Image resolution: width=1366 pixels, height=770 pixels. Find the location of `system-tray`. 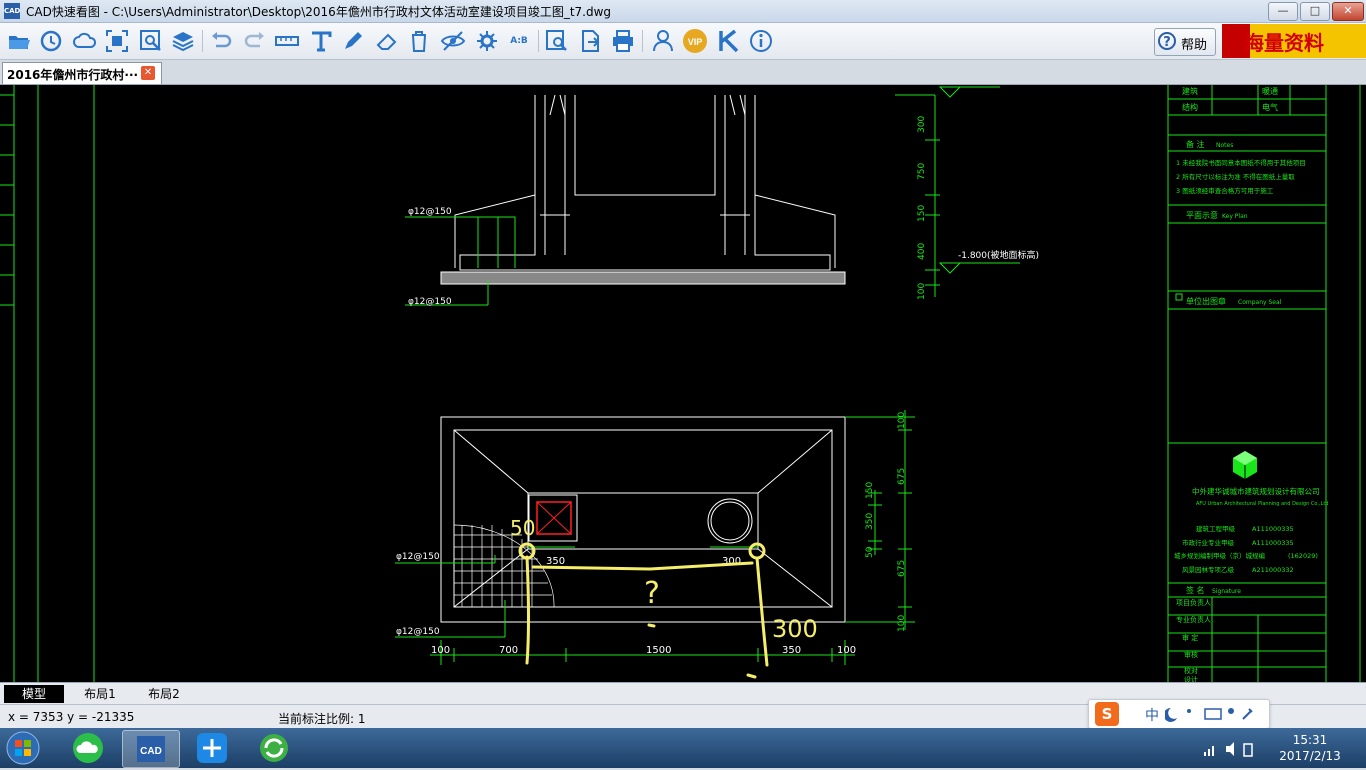

system-tray is located at coordinates (1233, 748).